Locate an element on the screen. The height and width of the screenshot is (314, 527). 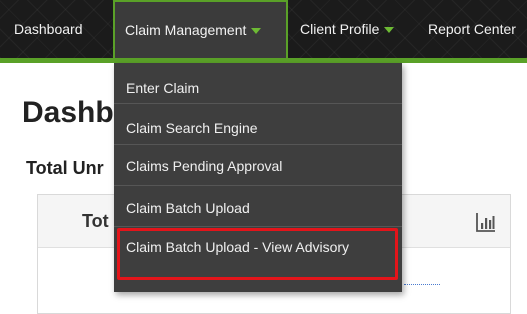
panel-title: Tot is located at coordinates (95, 221).